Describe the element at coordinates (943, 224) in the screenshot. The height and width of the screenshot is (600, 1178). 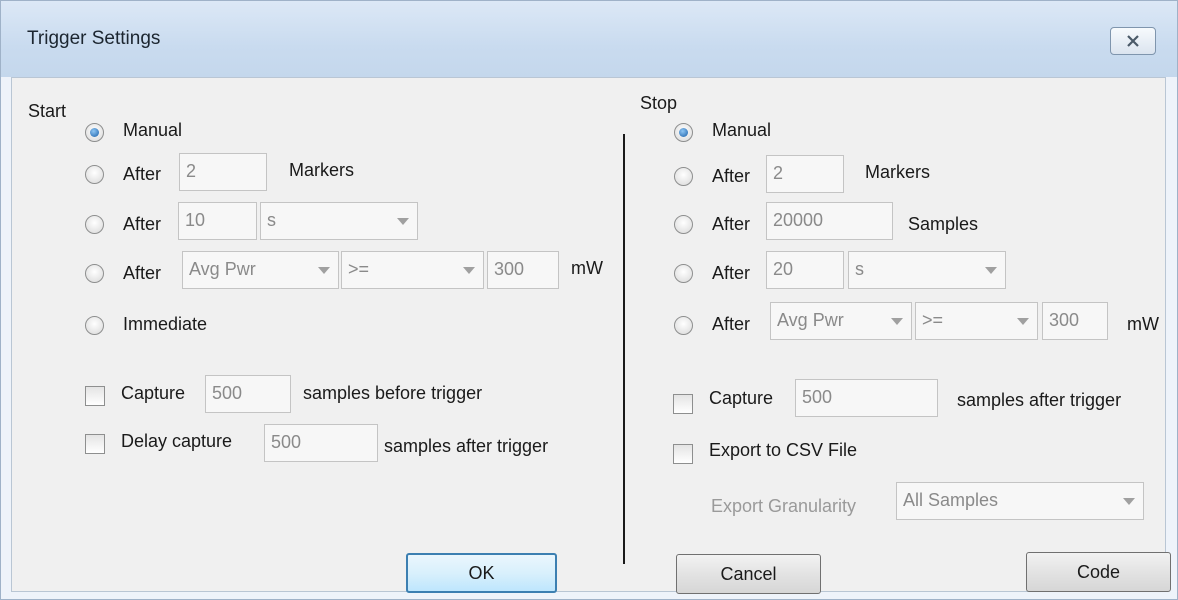
I see `stop-samples-unit: Samples` at that location.